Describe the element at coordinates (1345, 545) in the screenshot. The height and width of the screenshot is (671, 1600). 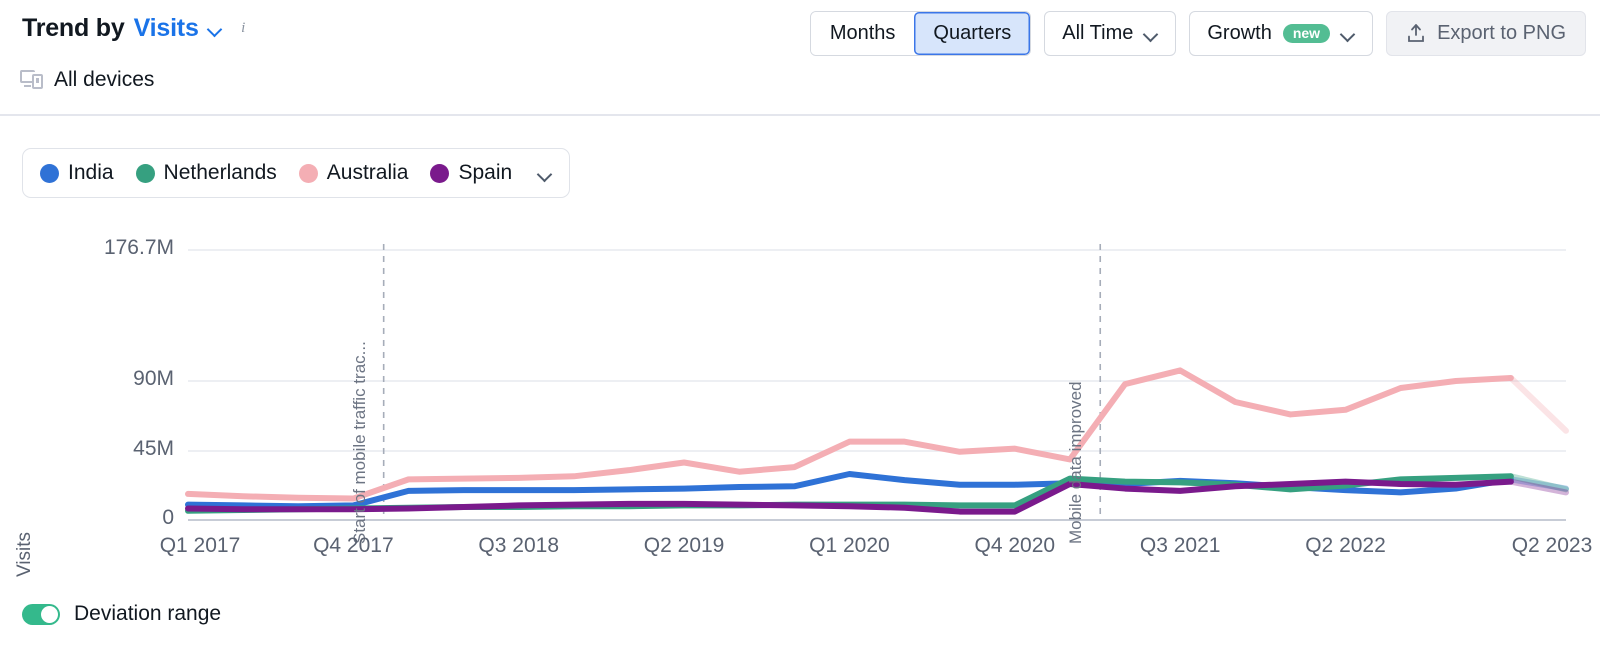
I see `x-axis-tick-label: Q2 2022` at that location.